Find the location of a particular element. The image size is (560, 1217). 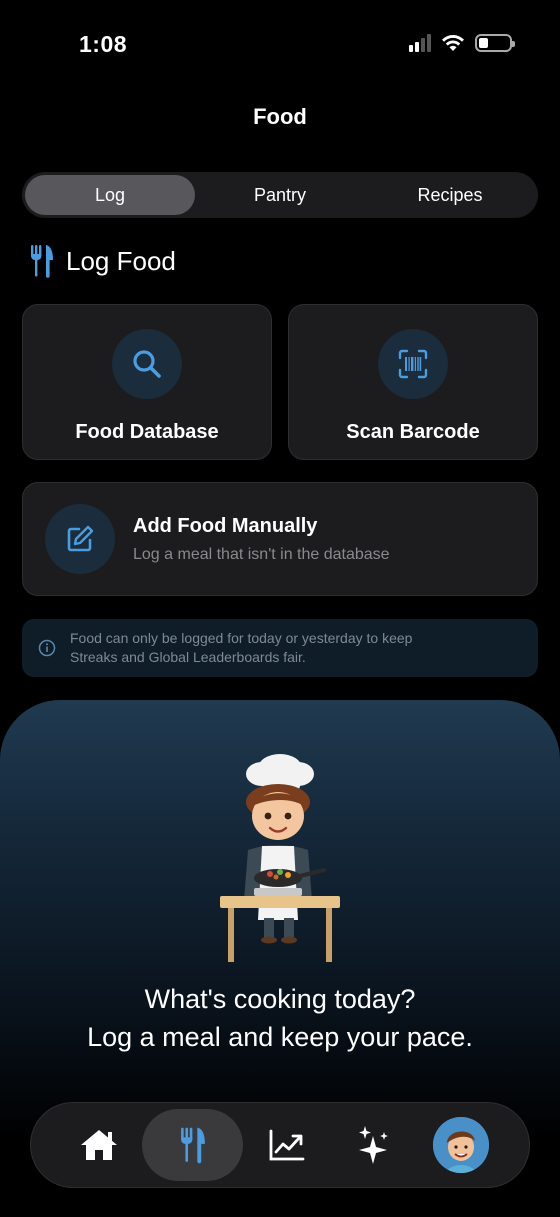

sparkles-icon is located at coordinates (374, 1145).